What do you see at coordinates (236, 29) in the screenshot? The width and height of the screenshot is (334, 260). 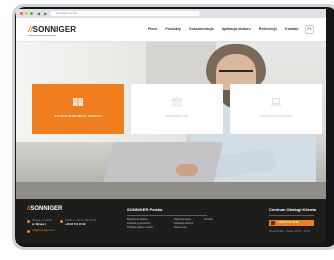 I see `menu-item-aplikacja-doboru: Aplikacja doboru` at bounding box center [236, 29].